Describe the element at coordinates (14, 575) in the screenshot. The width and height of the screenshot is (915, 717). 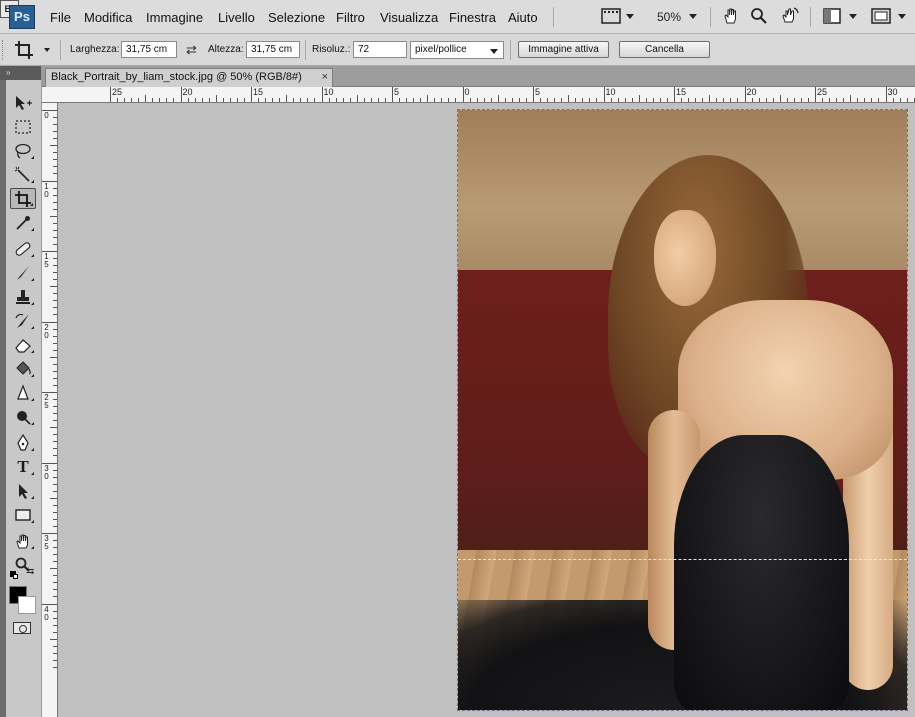
I see `default-colors-icon` at that location.